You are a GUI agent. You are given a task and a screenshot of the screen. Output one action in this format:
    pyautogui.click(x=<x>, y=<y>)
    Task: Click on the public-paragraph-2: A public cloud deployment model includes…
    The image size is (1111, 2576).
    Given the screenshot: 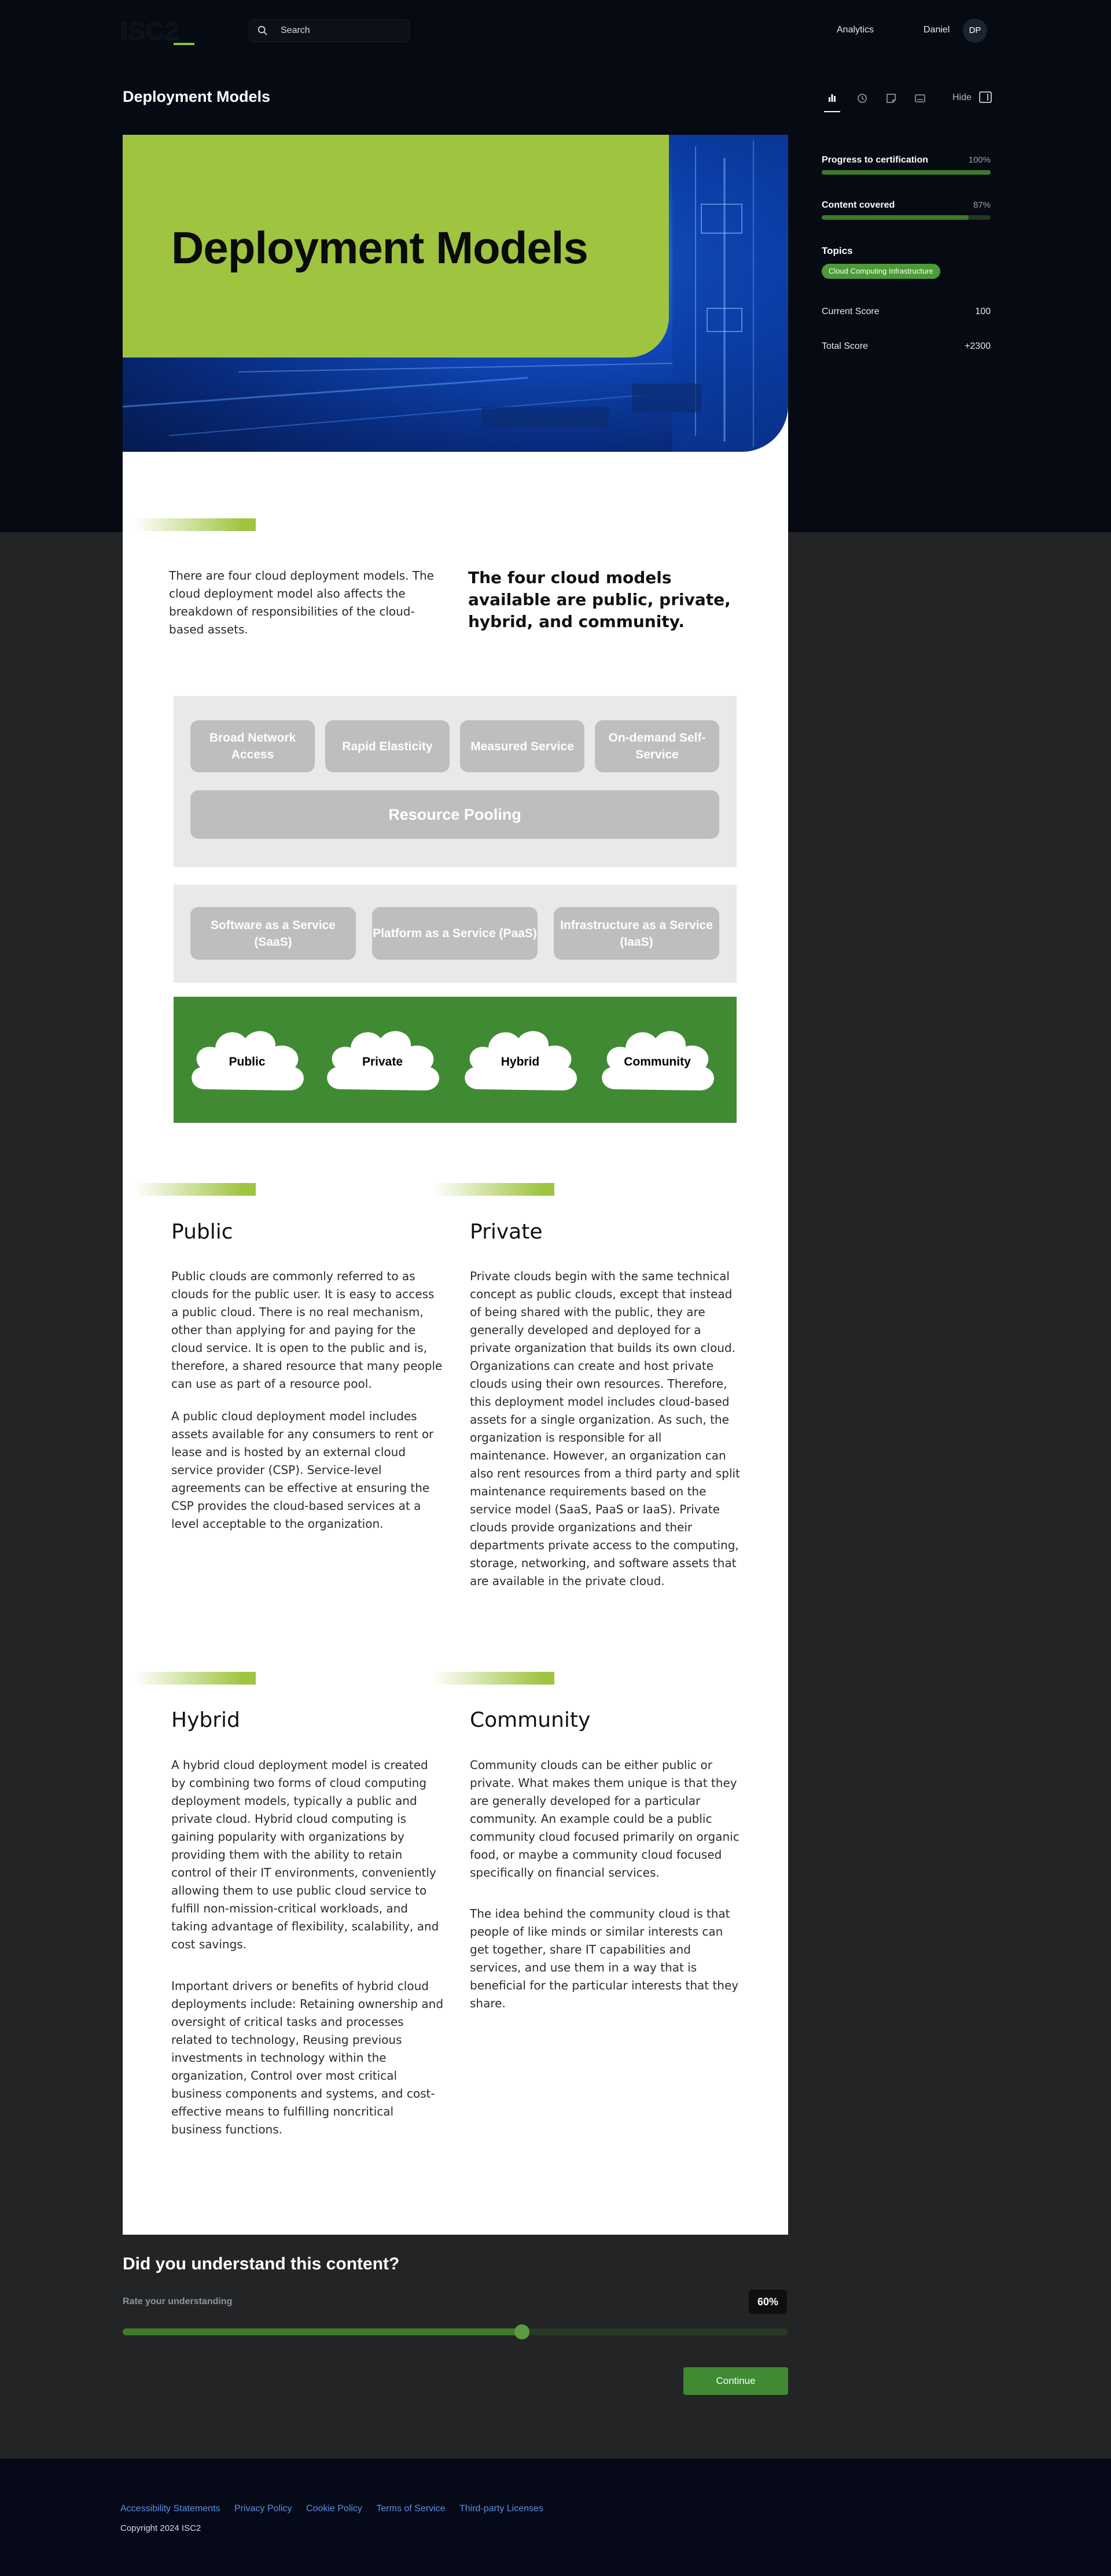 What is the action you would take?
    pyautogui.click(x=302, y=1470)
    